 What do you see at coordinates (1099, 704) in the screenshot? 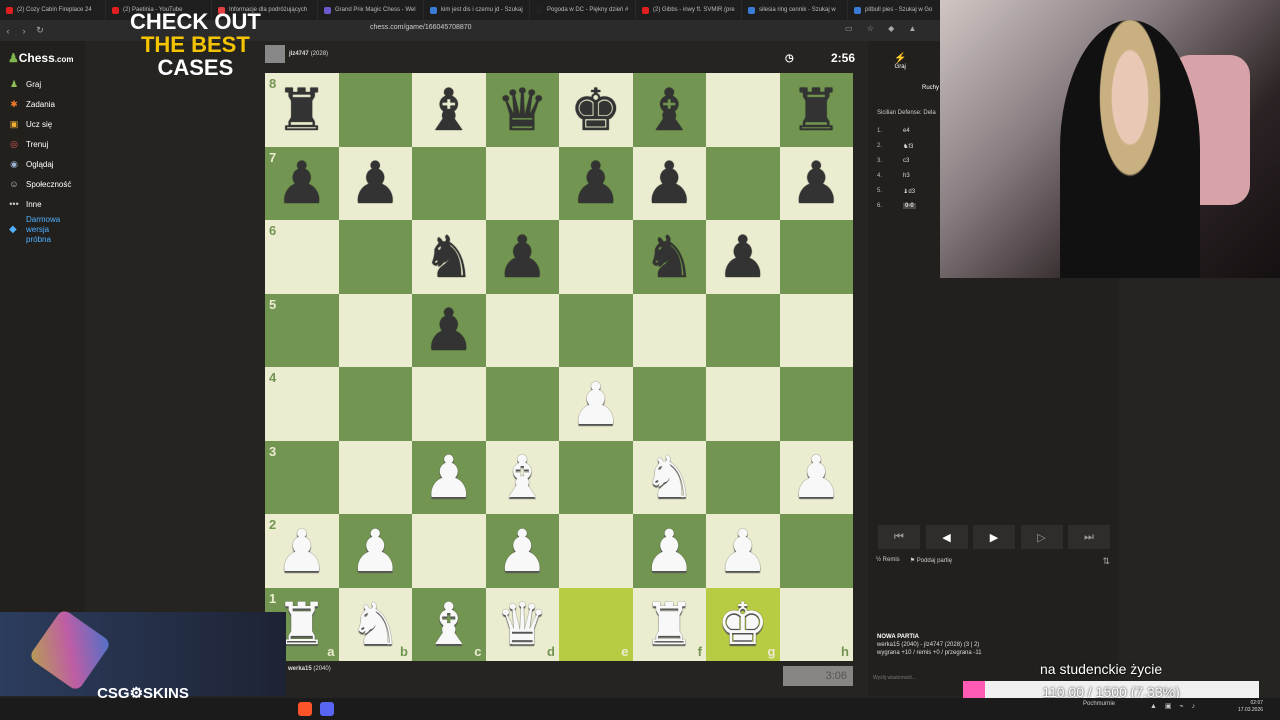
I see `weather-label: Pochmurnie` at bounding box center [1099, 704].